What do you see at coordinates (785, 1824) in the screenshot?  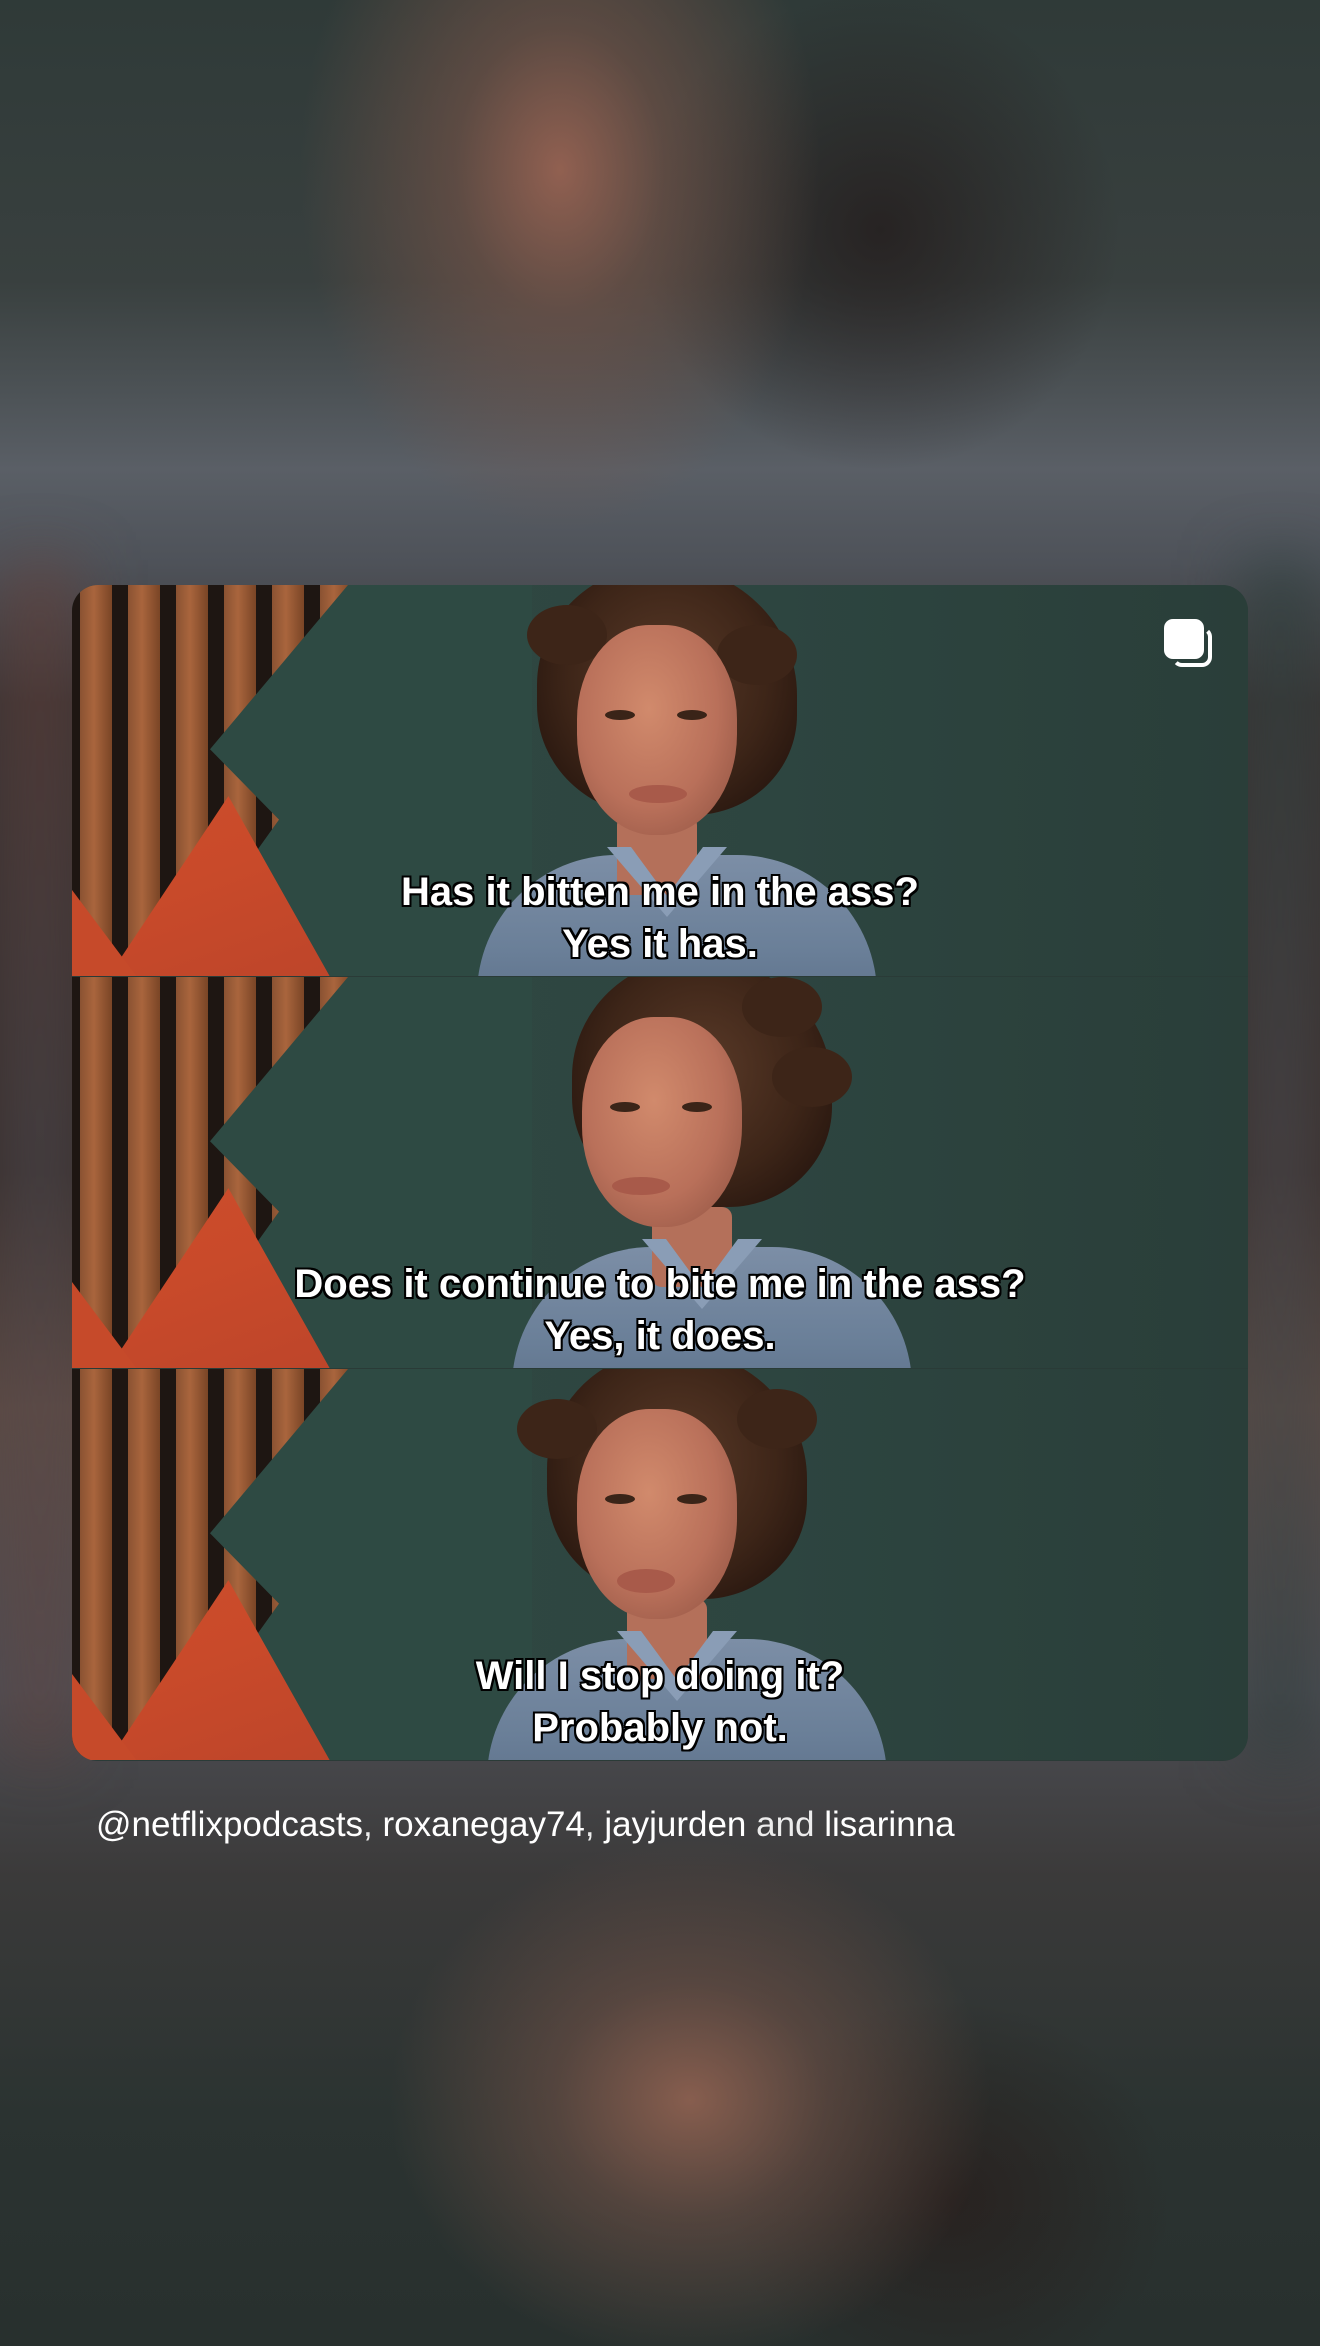 I see `caption-separator: and` at bounding box center [785, 1824].